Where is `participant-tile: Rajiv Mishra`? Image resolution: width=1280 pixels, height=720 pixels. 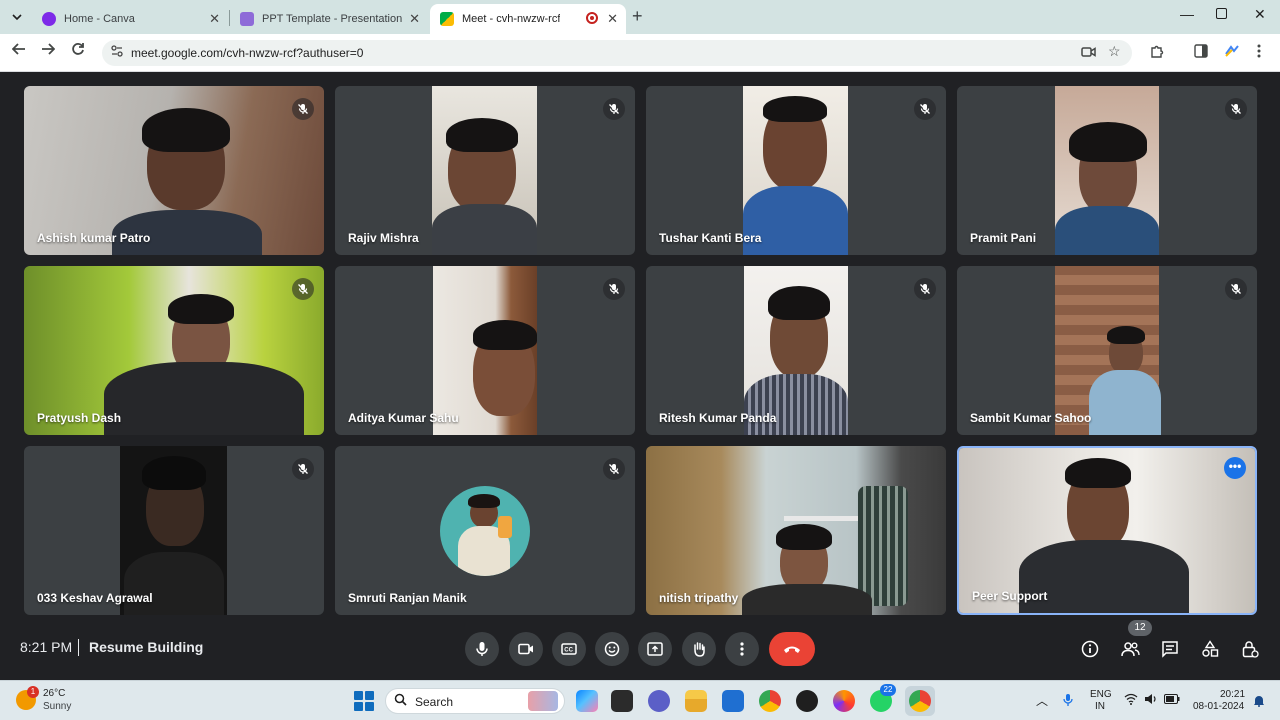
participant-tile: Rajiv Mishra is located at coordinates (485, 170).